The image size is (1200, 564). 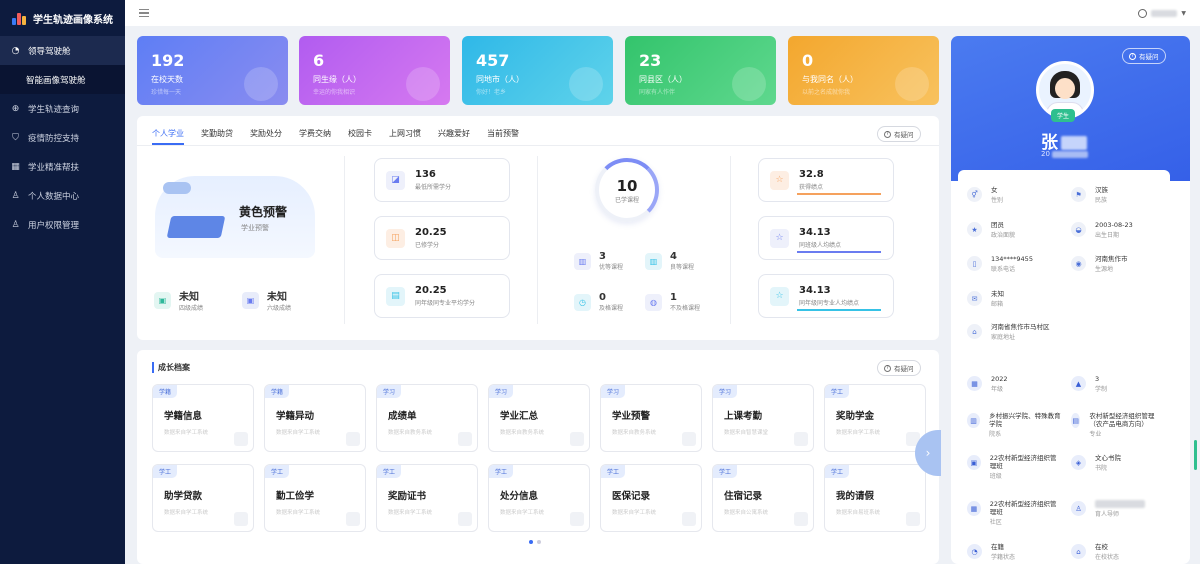 I want to click on book-icon: ▥, so click(x=582, y=261).